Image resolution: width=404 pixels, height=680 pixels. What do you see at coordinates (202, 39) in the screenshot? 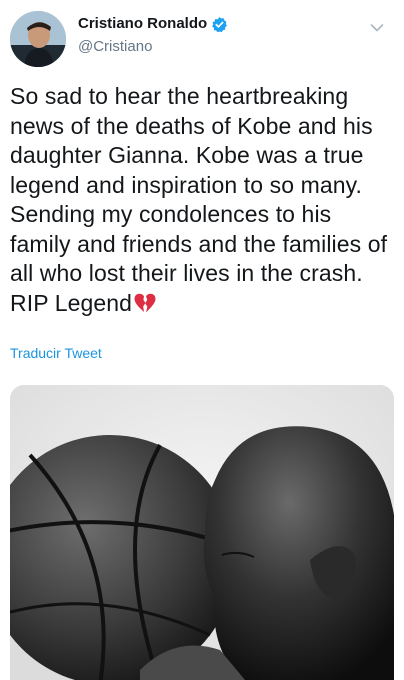
I see `tweet-header: Cristiano Ronaldo @Cristiano` at bounding box center [202, 39].